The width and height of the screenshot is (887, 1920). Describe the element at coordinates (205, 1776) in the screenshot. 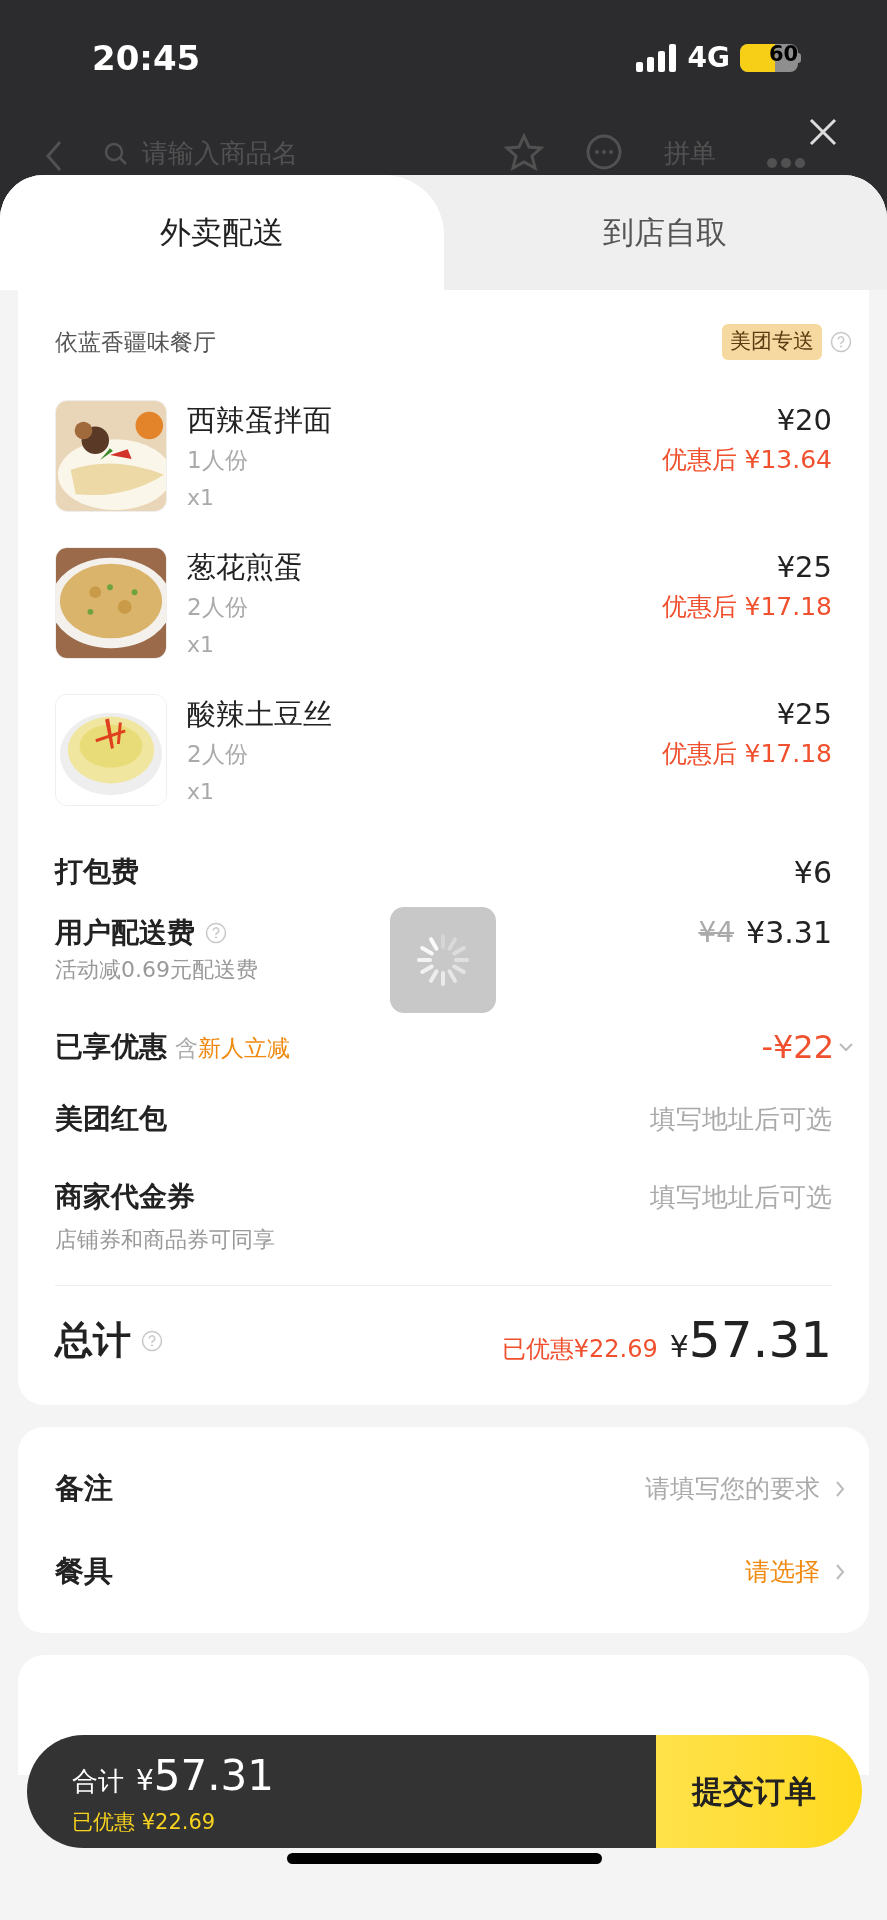

I see `checkout-amount: ¥57.31` at that location.